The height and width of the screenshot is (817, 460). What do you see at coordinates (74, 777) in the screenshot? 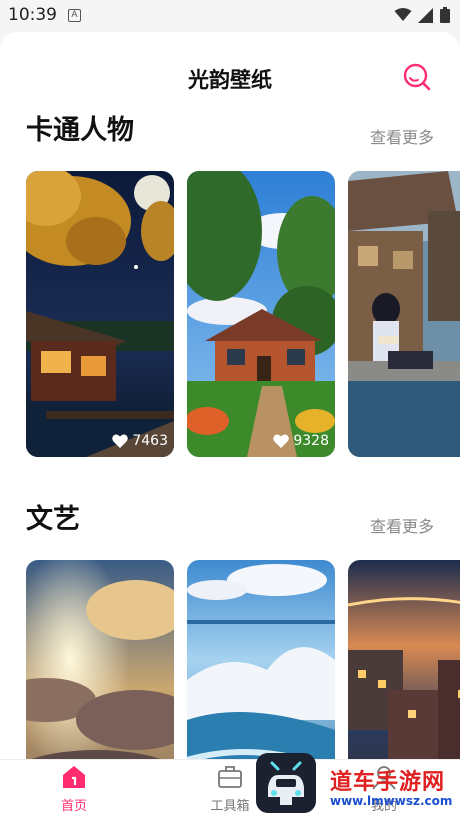
I see `home-icon` at bounding box center [74, 777].